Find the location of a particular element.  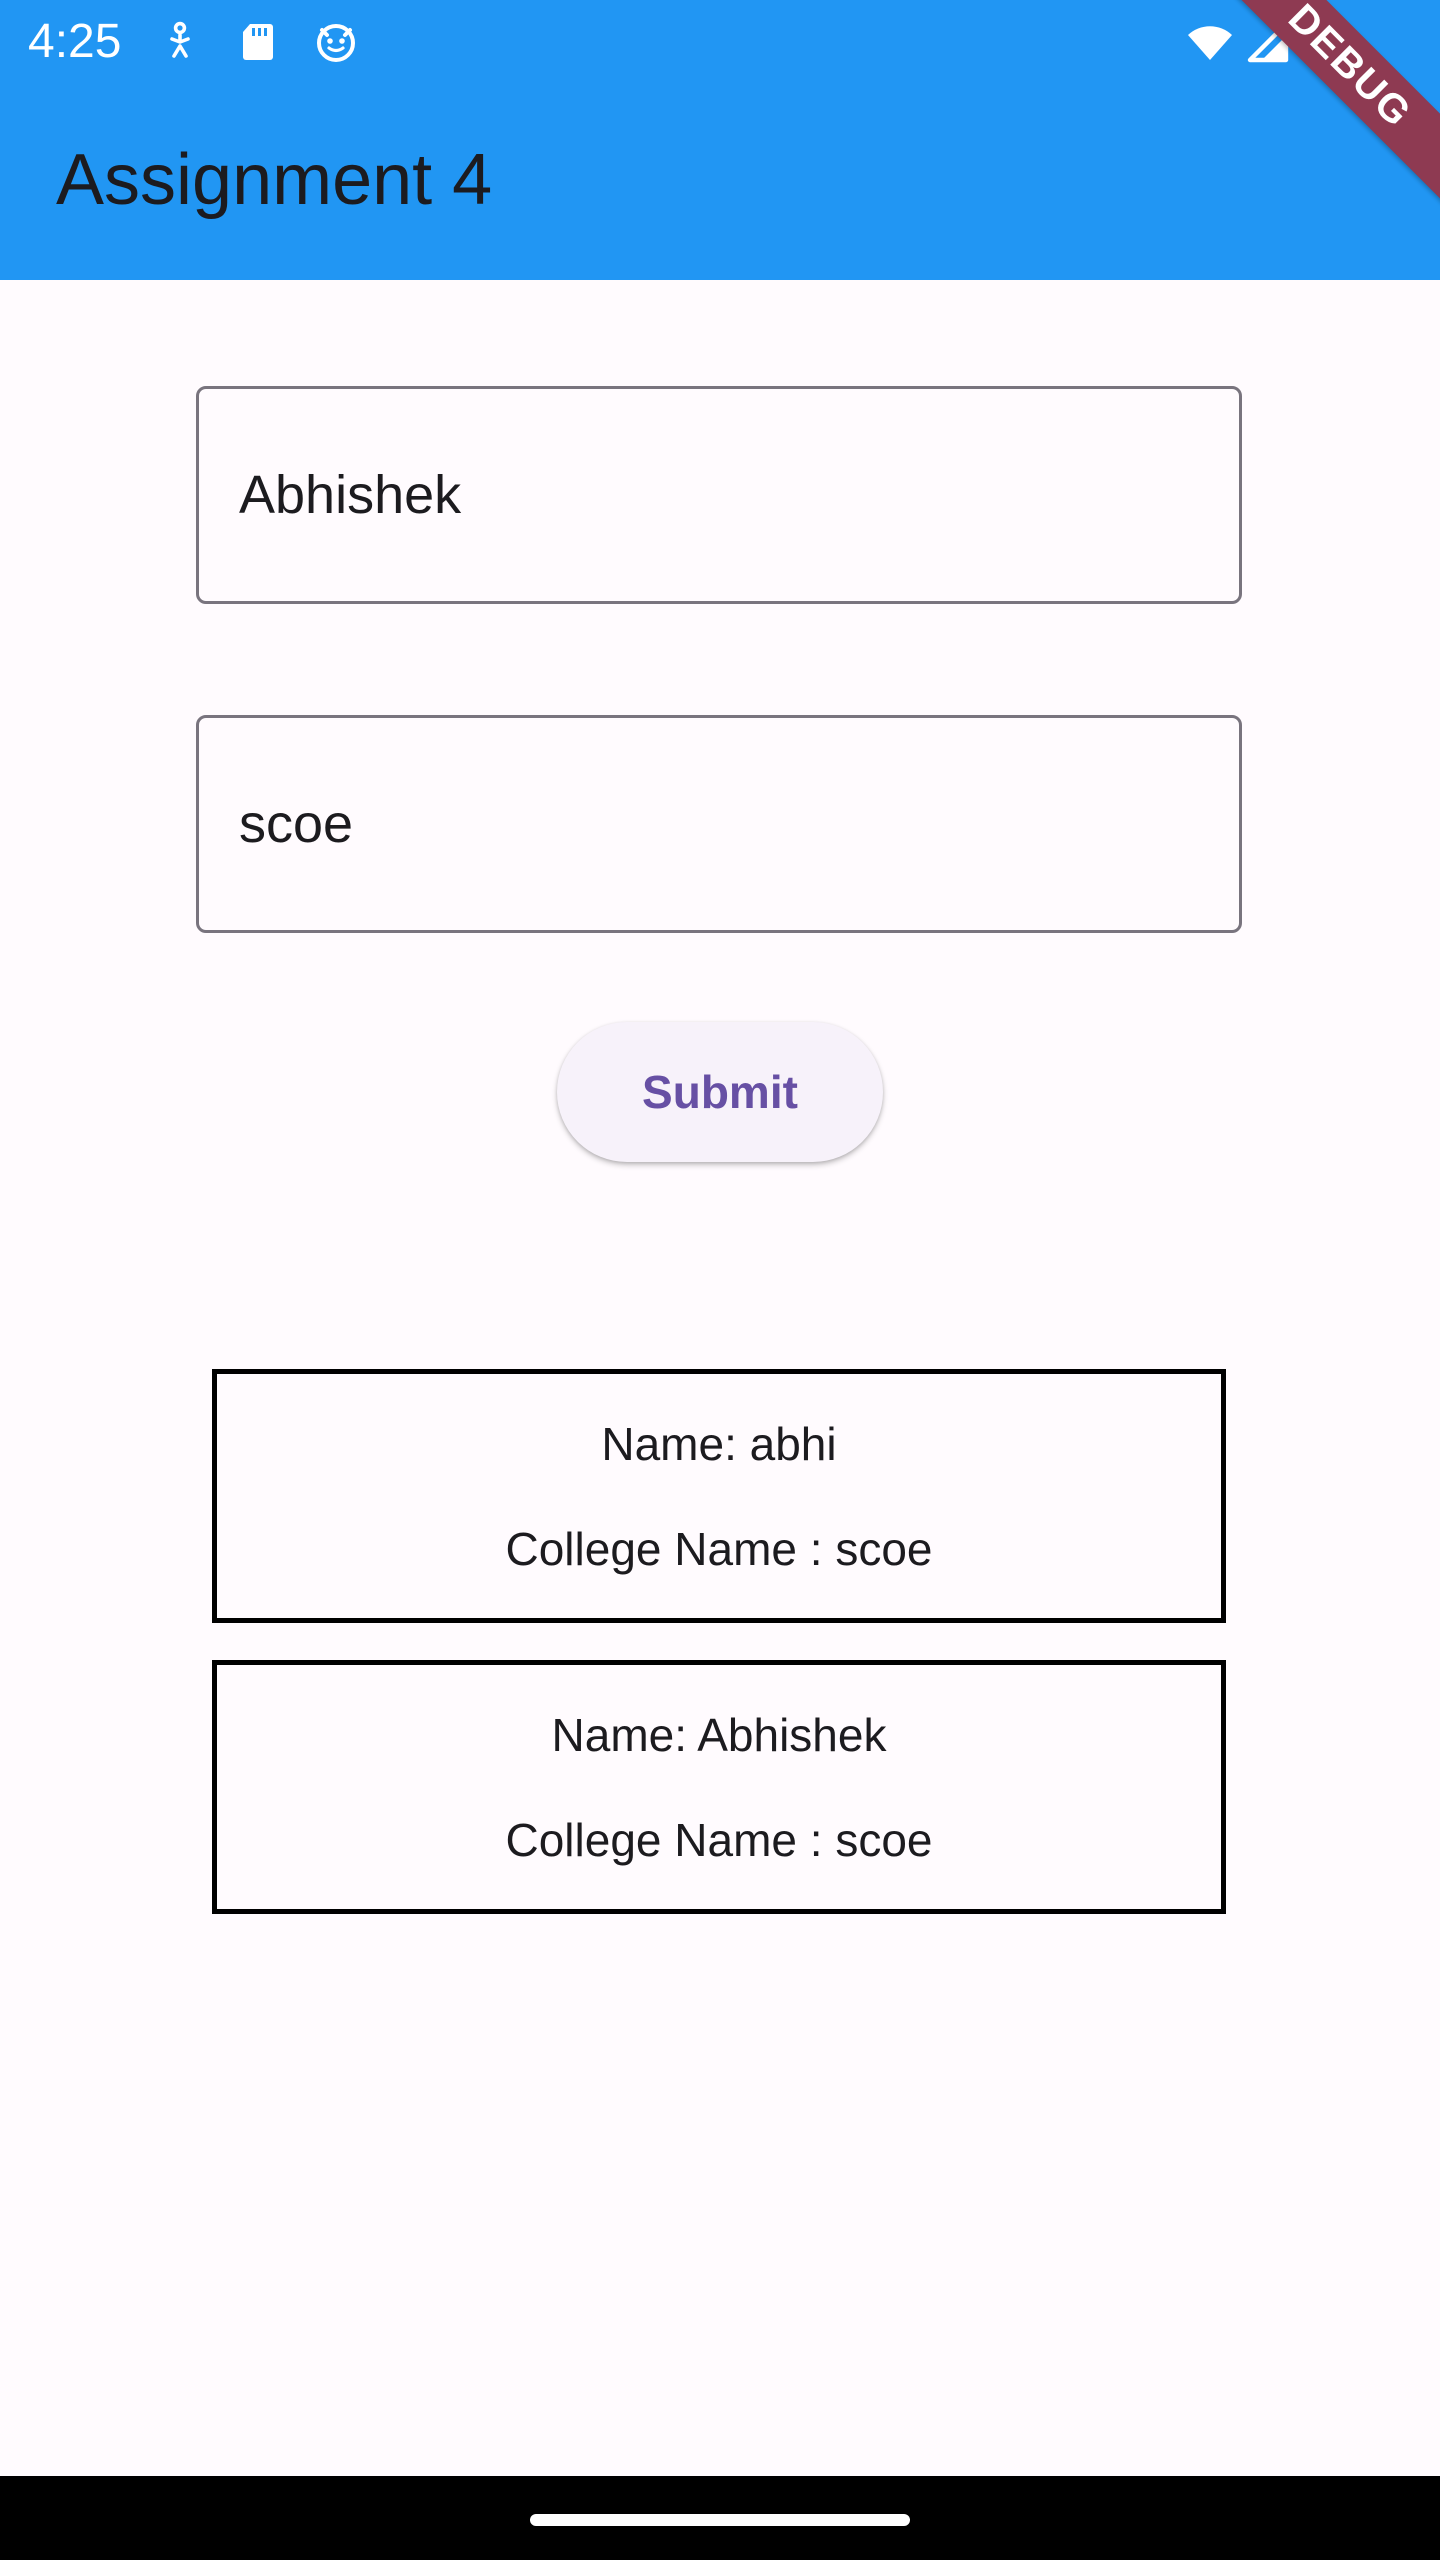

submit-button: Submit is located at coordinates (720, 1092).